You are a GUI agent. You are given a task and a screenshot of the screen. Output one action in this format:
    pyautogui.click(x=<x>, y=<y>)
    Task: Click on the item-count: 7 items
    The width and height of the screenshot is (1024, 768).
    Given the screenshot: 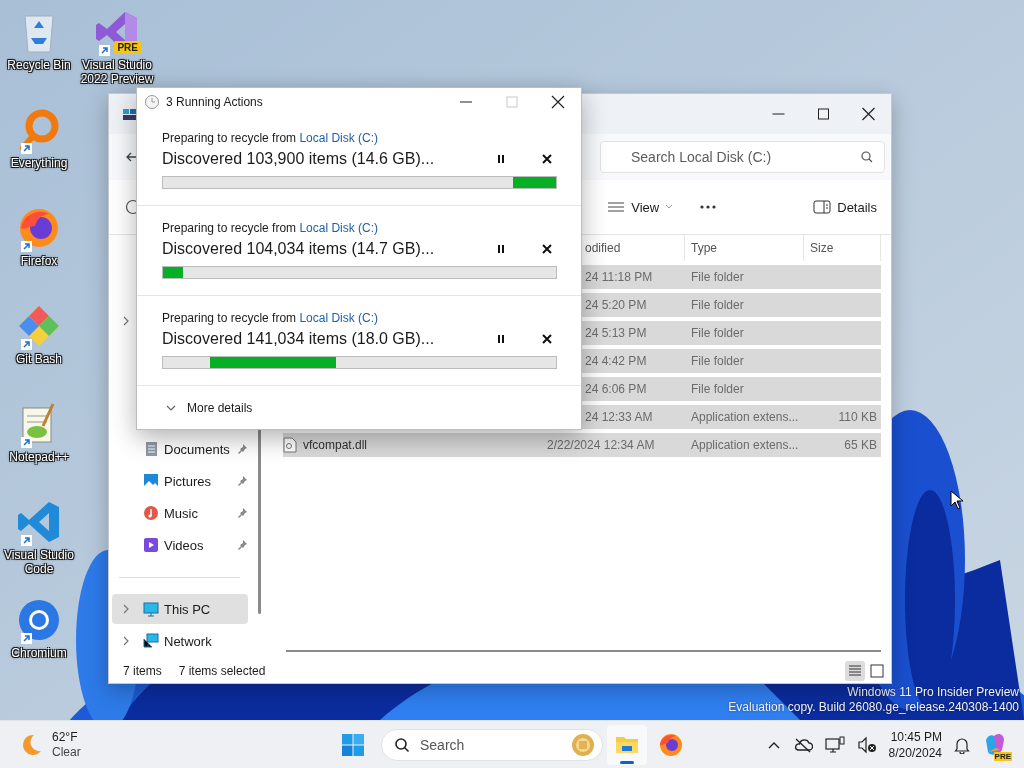 What is the action you would take?
    pyautogui.click(x=142, y=671)
    